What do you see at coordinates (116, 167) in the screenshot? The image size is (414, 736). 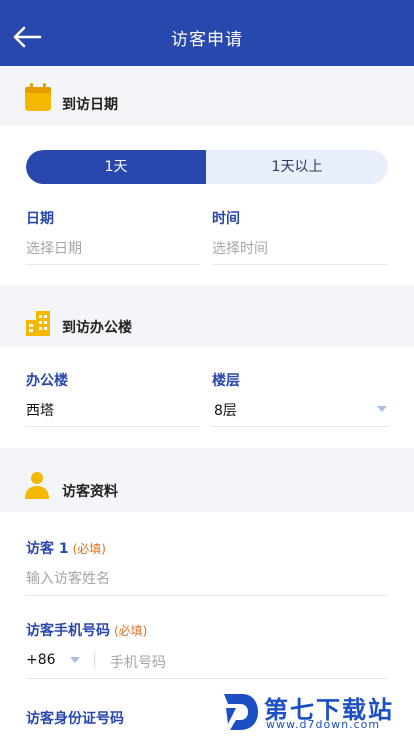 I see `segment-one-day: 1天` at bounding box center [116, 167].